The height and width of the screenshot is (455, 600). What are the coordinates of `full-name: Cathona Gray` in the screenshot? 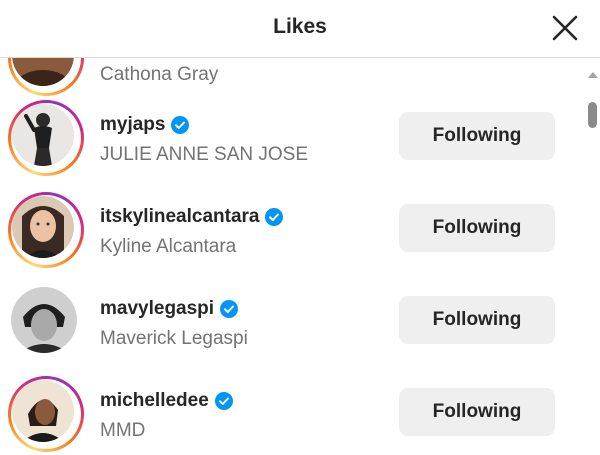 It's located at (159, 74).